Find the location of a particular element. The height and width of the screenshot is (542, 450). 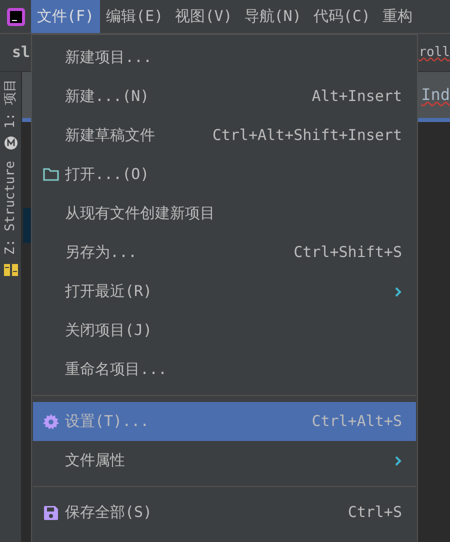

menu-bar-item: 视图(V) is located at coordinates (203, 16).